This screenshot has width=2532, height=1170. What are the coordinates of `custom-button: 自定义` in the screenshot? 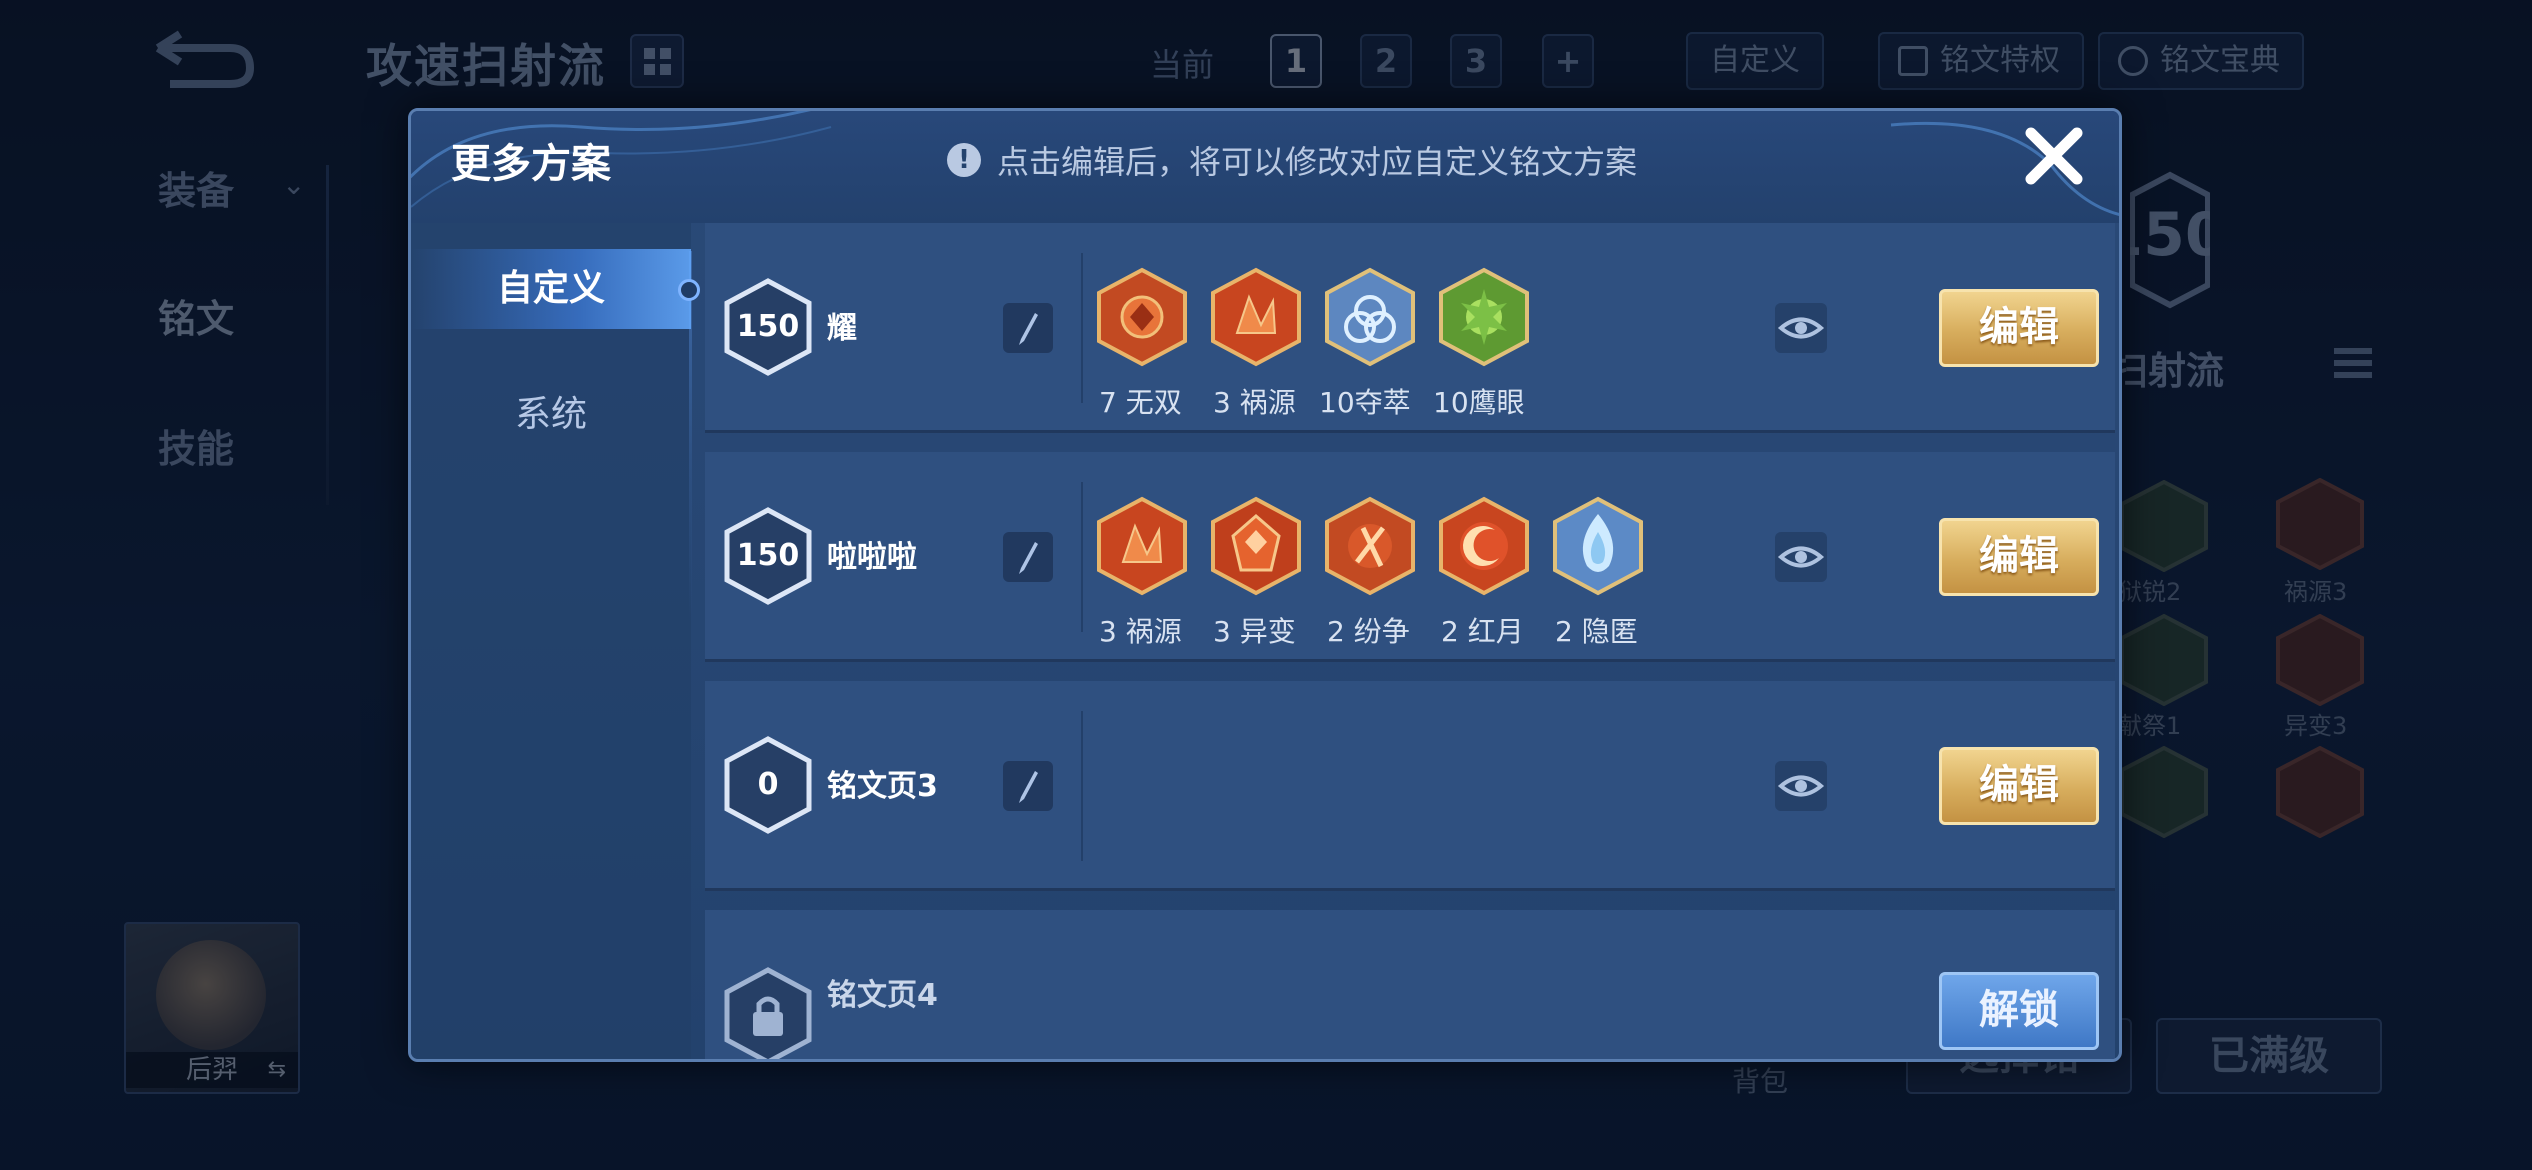 It's located at (1755, 61).